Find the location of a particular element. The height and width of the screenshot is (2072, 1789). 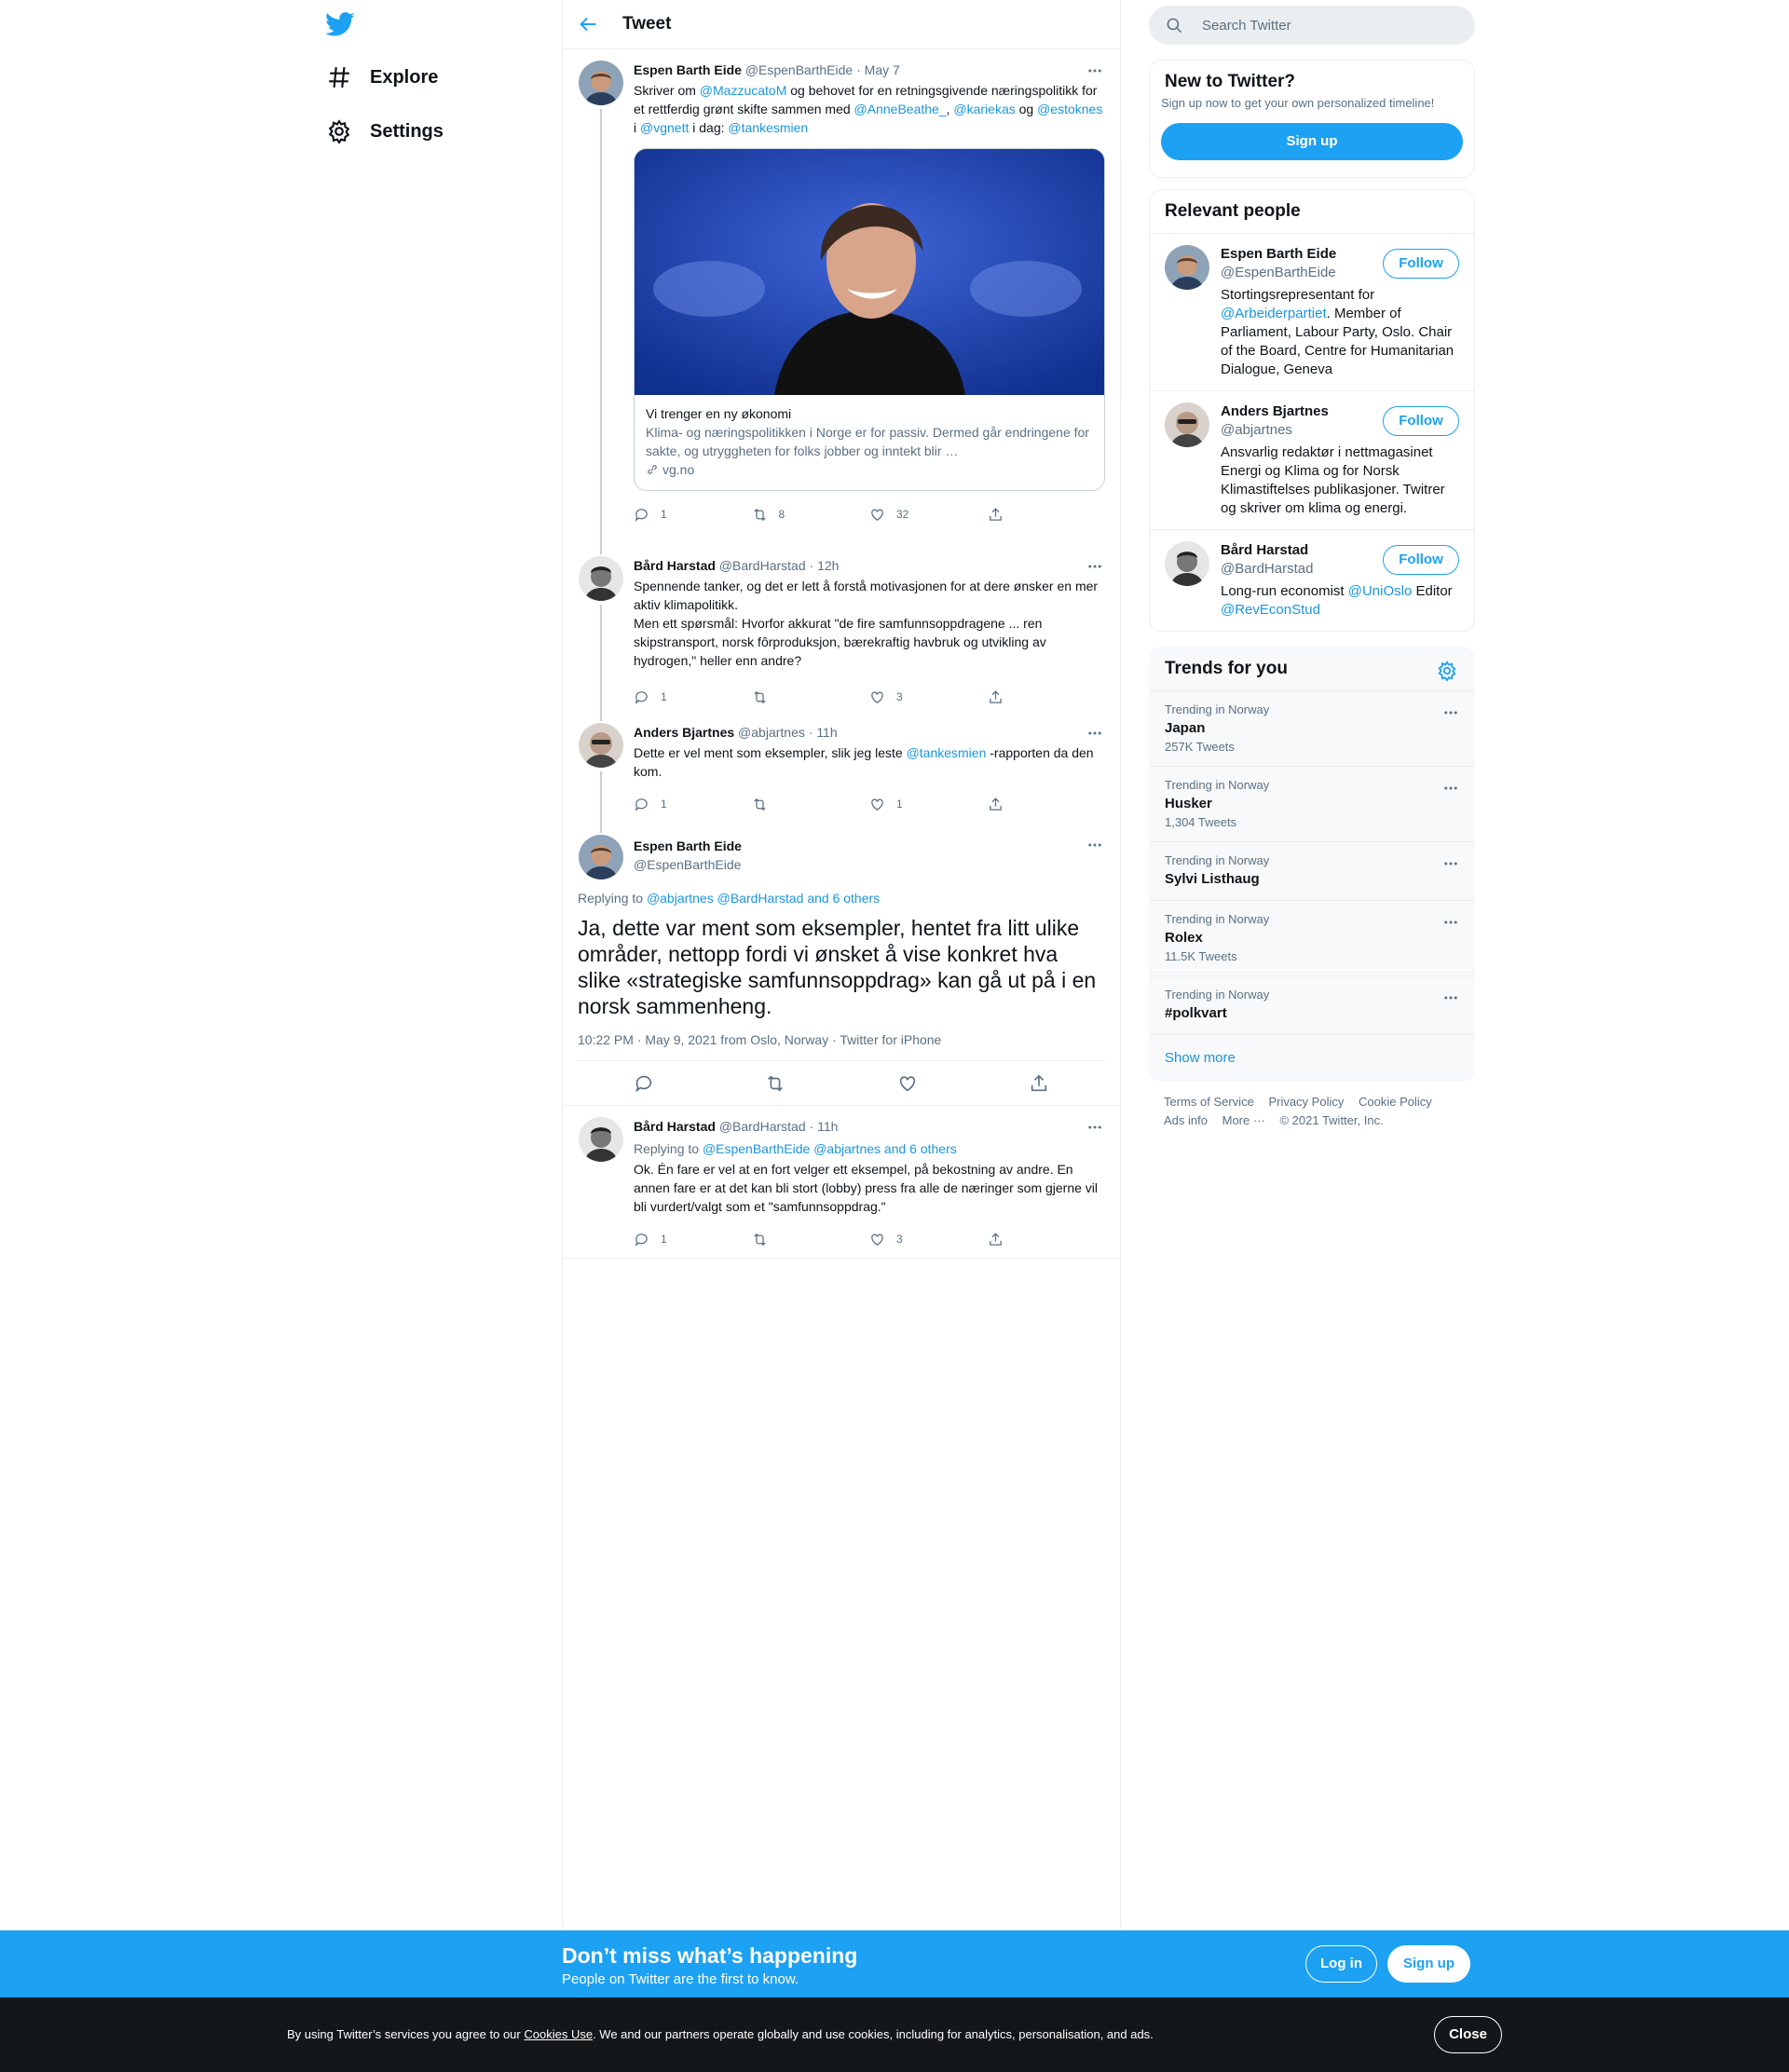

back-arrow-icon is located at coordinates (588, 24).